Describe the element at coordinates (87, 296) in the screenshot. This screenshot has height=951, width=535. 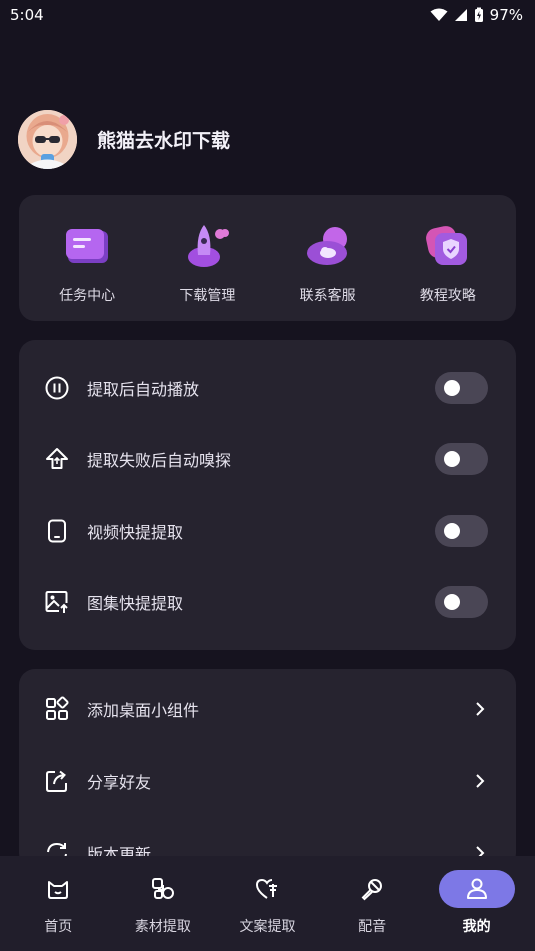
I see `action-label: 任务中心` at that location.